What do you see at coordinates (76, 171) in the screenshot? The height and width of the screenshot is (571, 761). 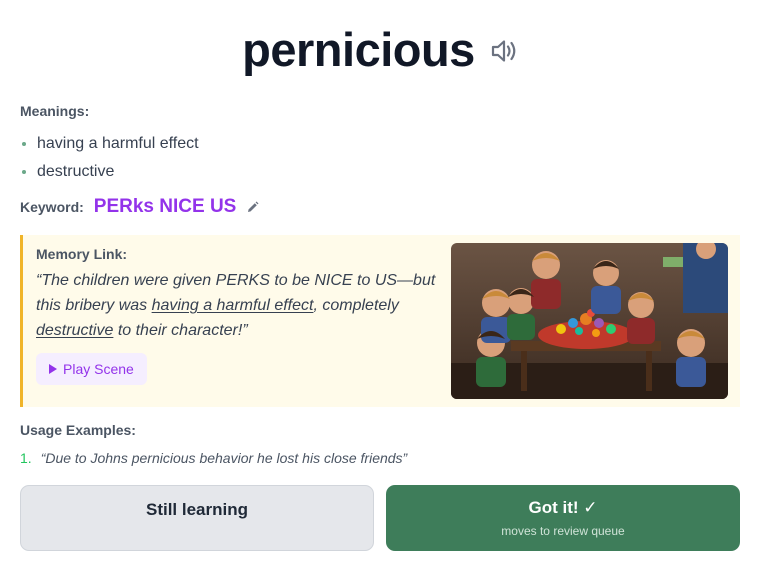 I see `meaning-text: destructive` at bounding box center [76, 171].